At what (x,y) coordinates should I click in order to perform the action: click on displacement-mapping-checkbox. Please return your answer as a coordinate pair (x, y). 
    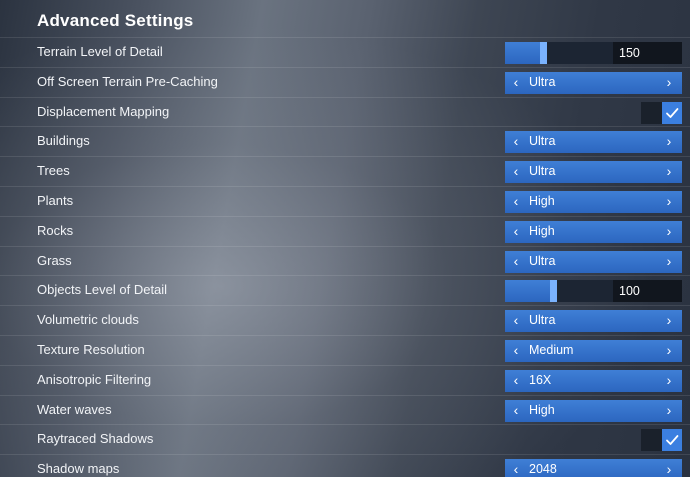
    Looking at the image, I should click on (661, 112).